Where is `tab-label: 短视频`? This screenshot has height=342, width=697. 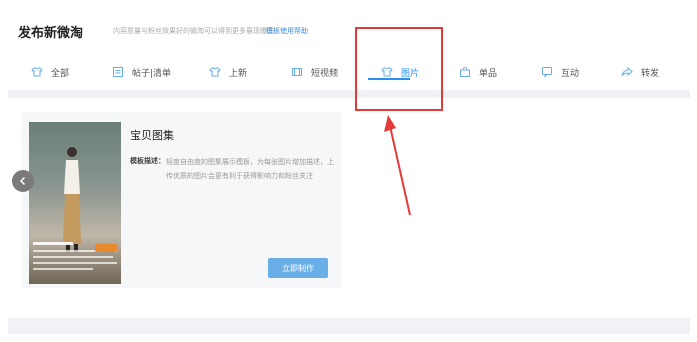 tab-label: 短视频 is located at coordinates (325, 73).